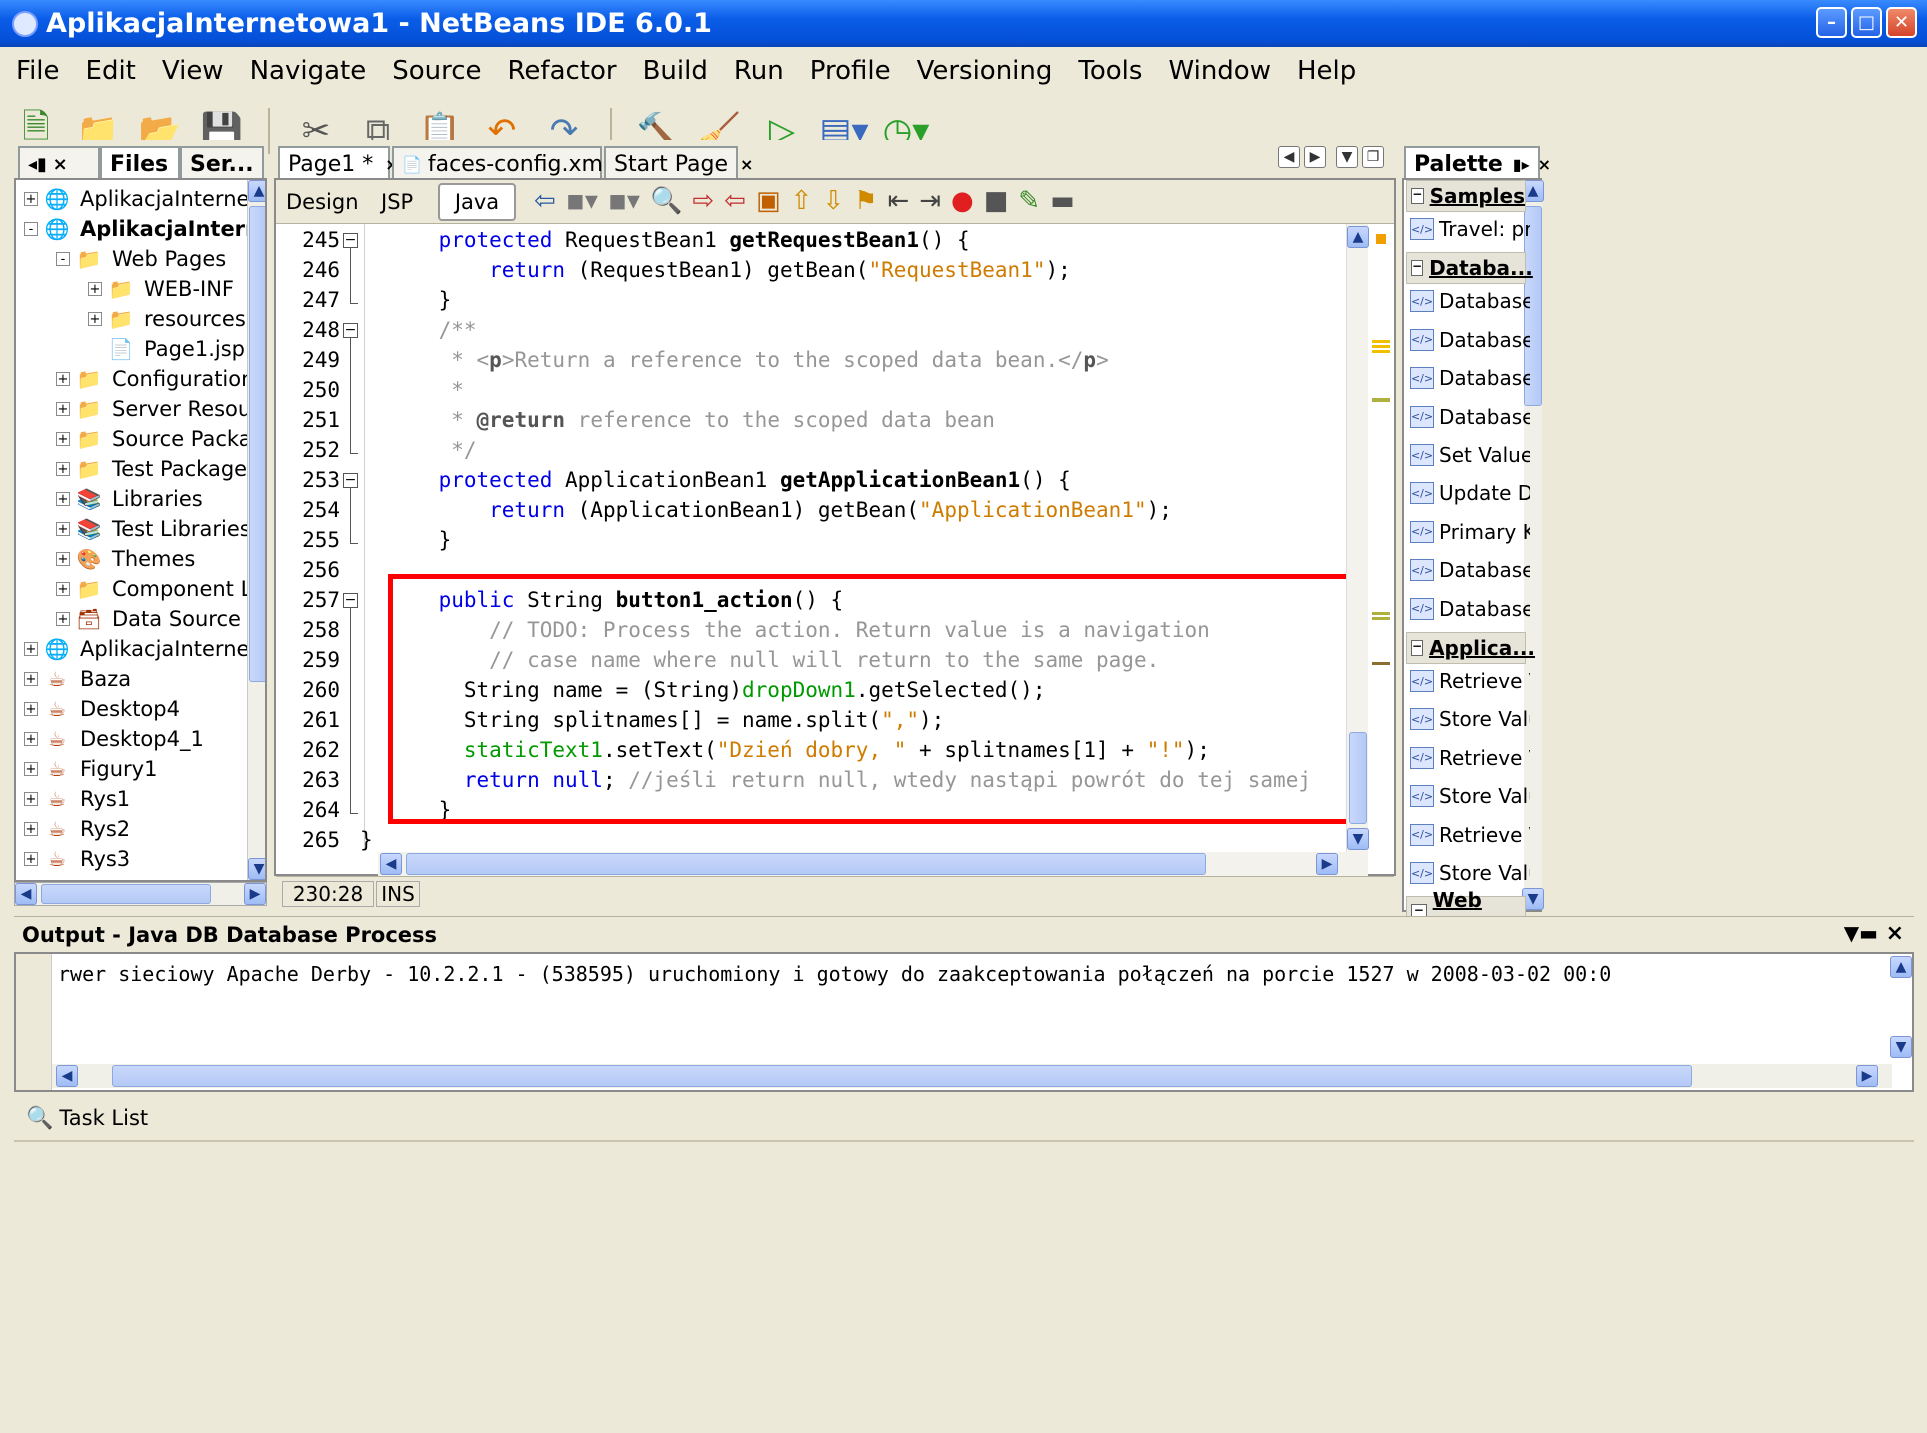 This screenshot has height=1433, width=1927. What do you see at coordinates (513, 163) in the screenshot?
I see `tab-faces-config: 📄faces-config.xml×` at bounding box center [513, 163].